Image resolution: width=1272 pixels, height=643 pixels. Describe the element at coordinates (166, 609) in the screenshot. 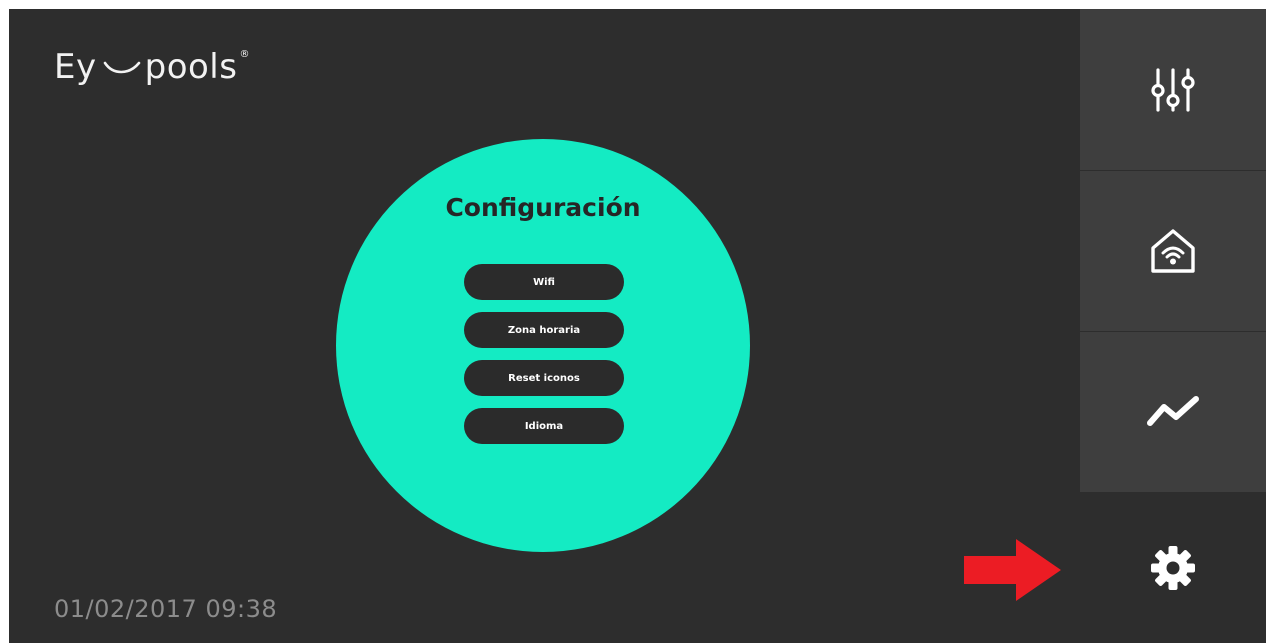

I see `datetime-label: 01/02/2017 09:38` at that location.